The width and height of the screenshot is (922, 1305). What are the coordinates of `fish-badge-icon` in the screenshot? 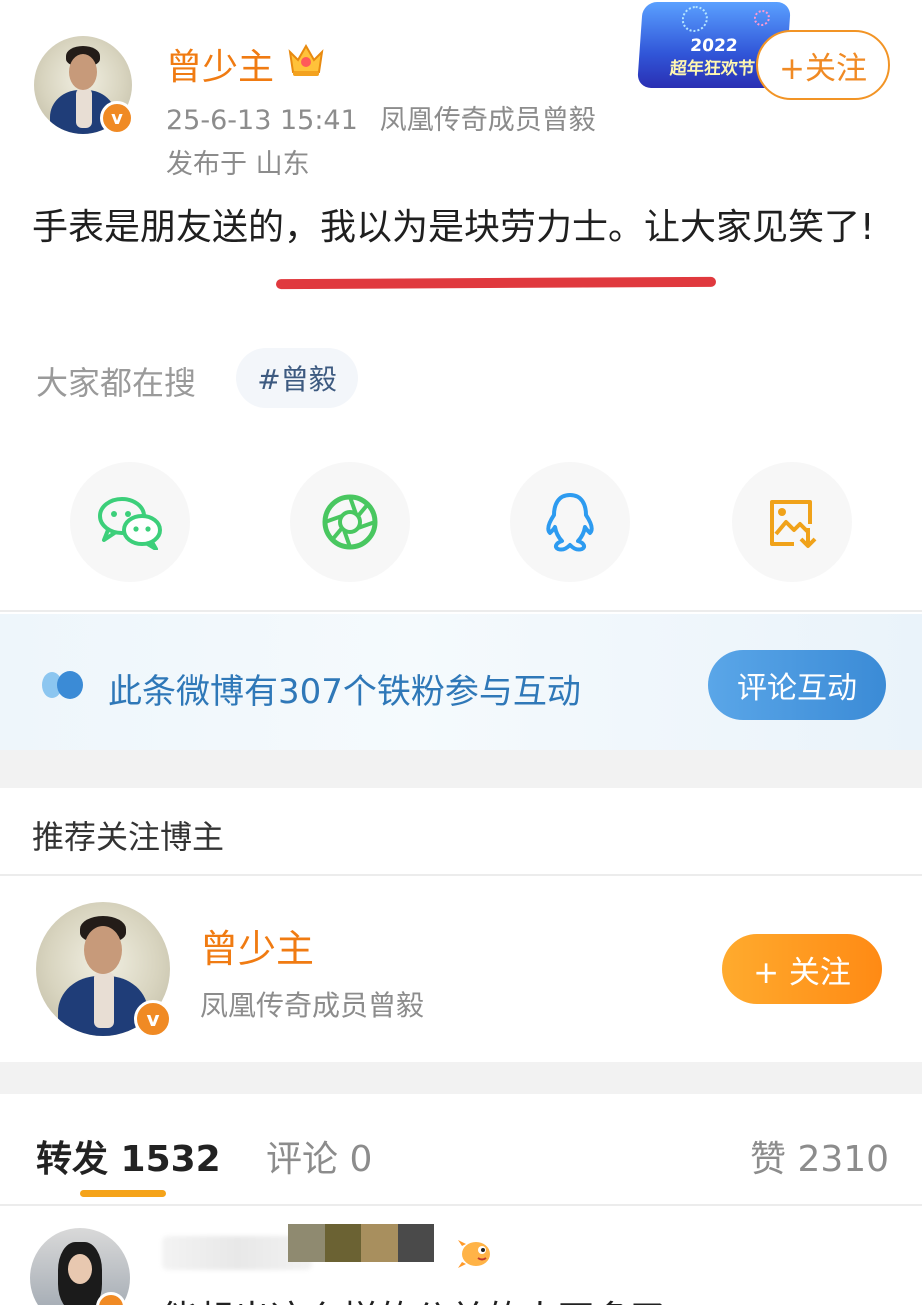 It's located at (474, 1254).